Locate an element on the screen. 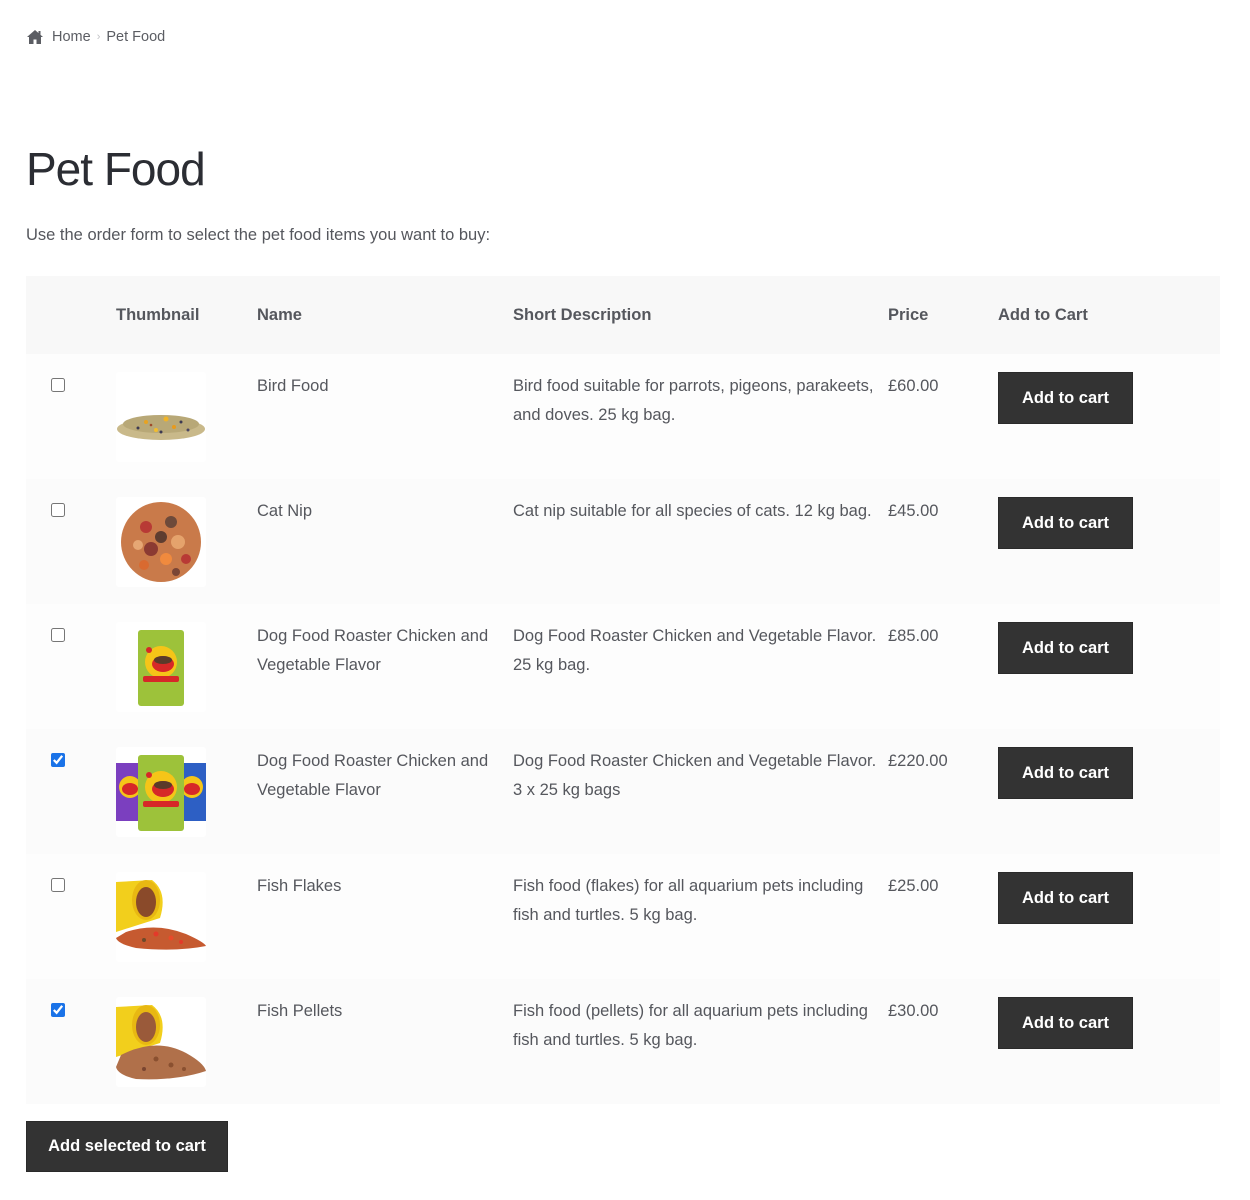 The image size is (1250, 1200). add-selected-to-cart-button: Add selected to cart is located at coordinates (127, 1146).